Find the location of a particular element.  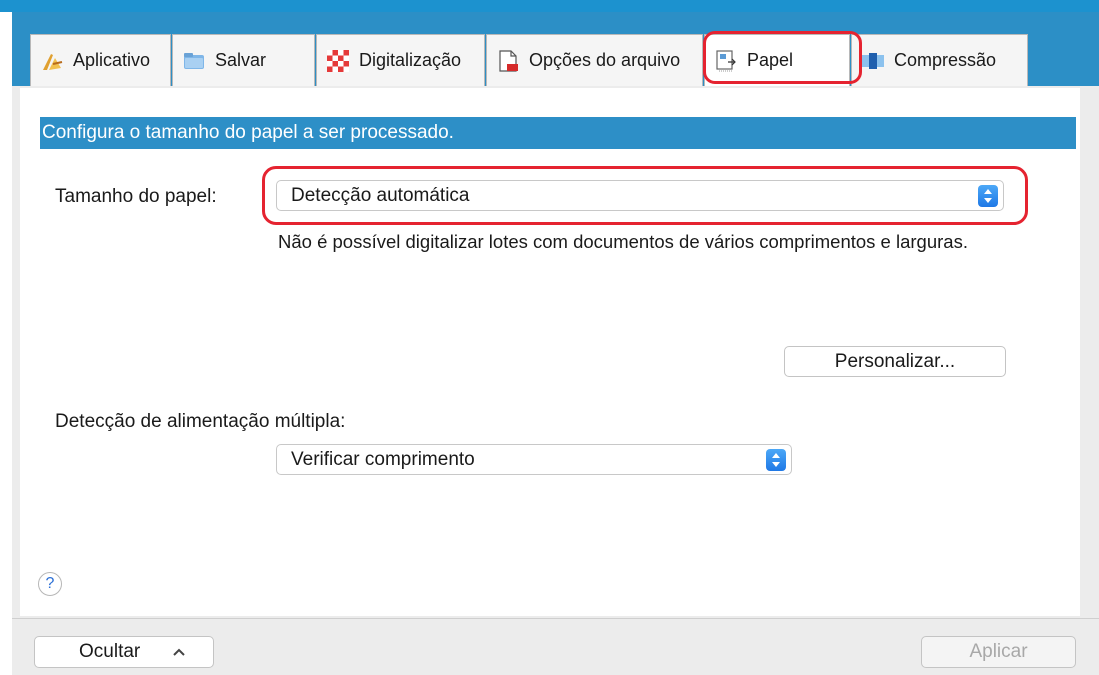

tab-application: Aplicativo is located at coordinates (100, 60).